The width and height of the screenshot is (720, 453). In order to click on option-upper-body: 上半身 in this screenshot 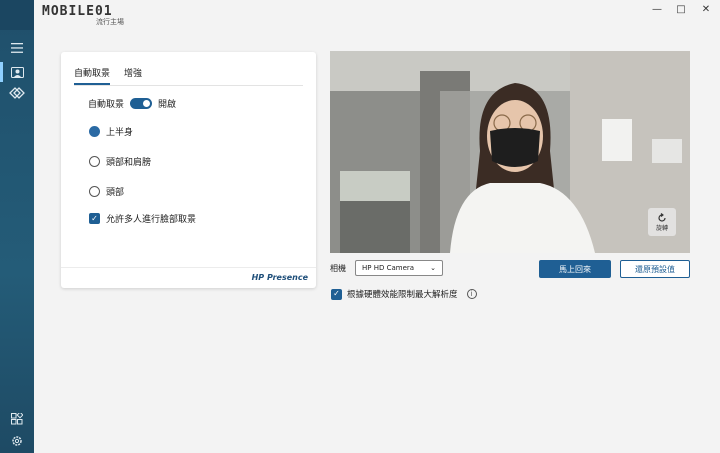, I will do `click(111, 131)`.